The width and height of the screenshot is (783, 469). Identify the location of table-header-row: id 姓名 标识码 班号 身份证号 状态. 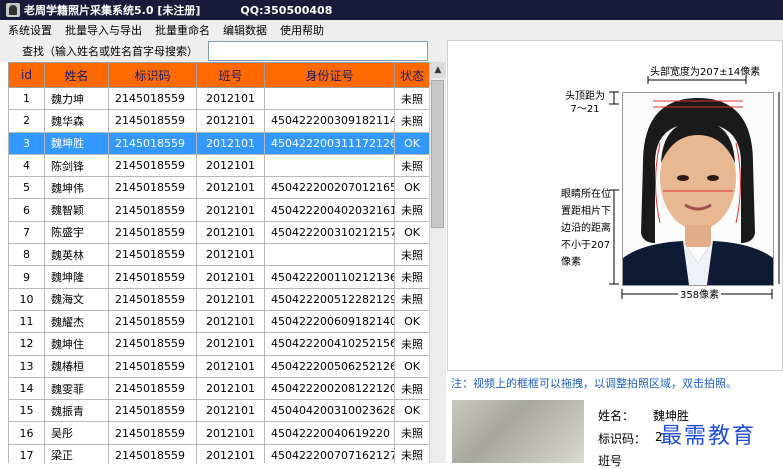
(218, 75).